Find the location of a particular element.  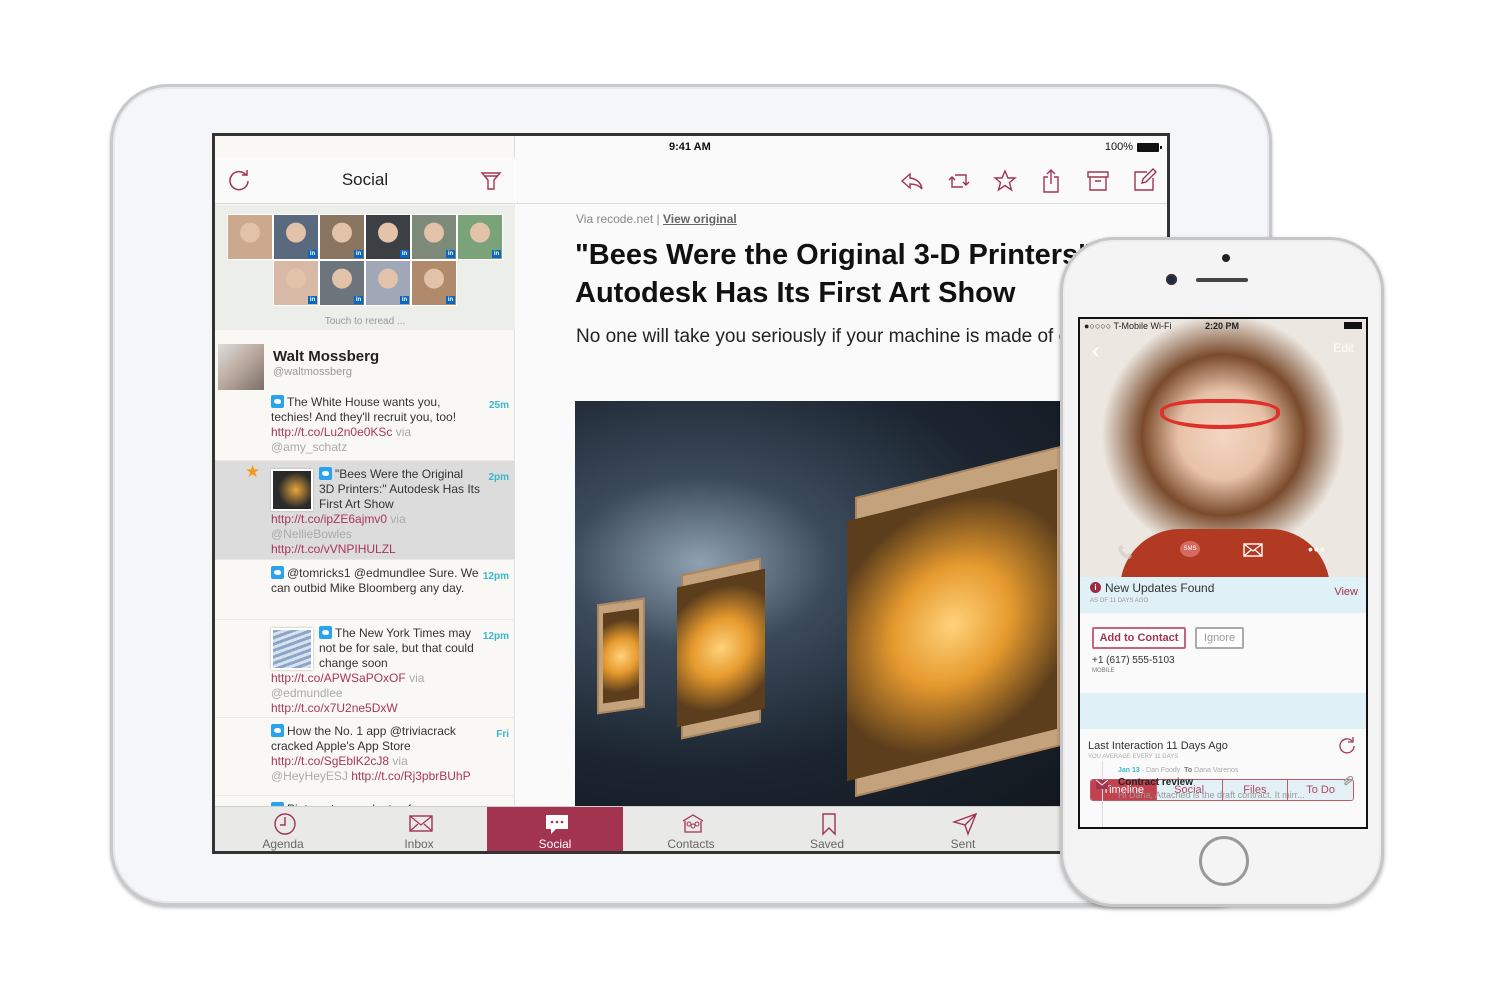

home-button is located at coordinates (1224, 861).